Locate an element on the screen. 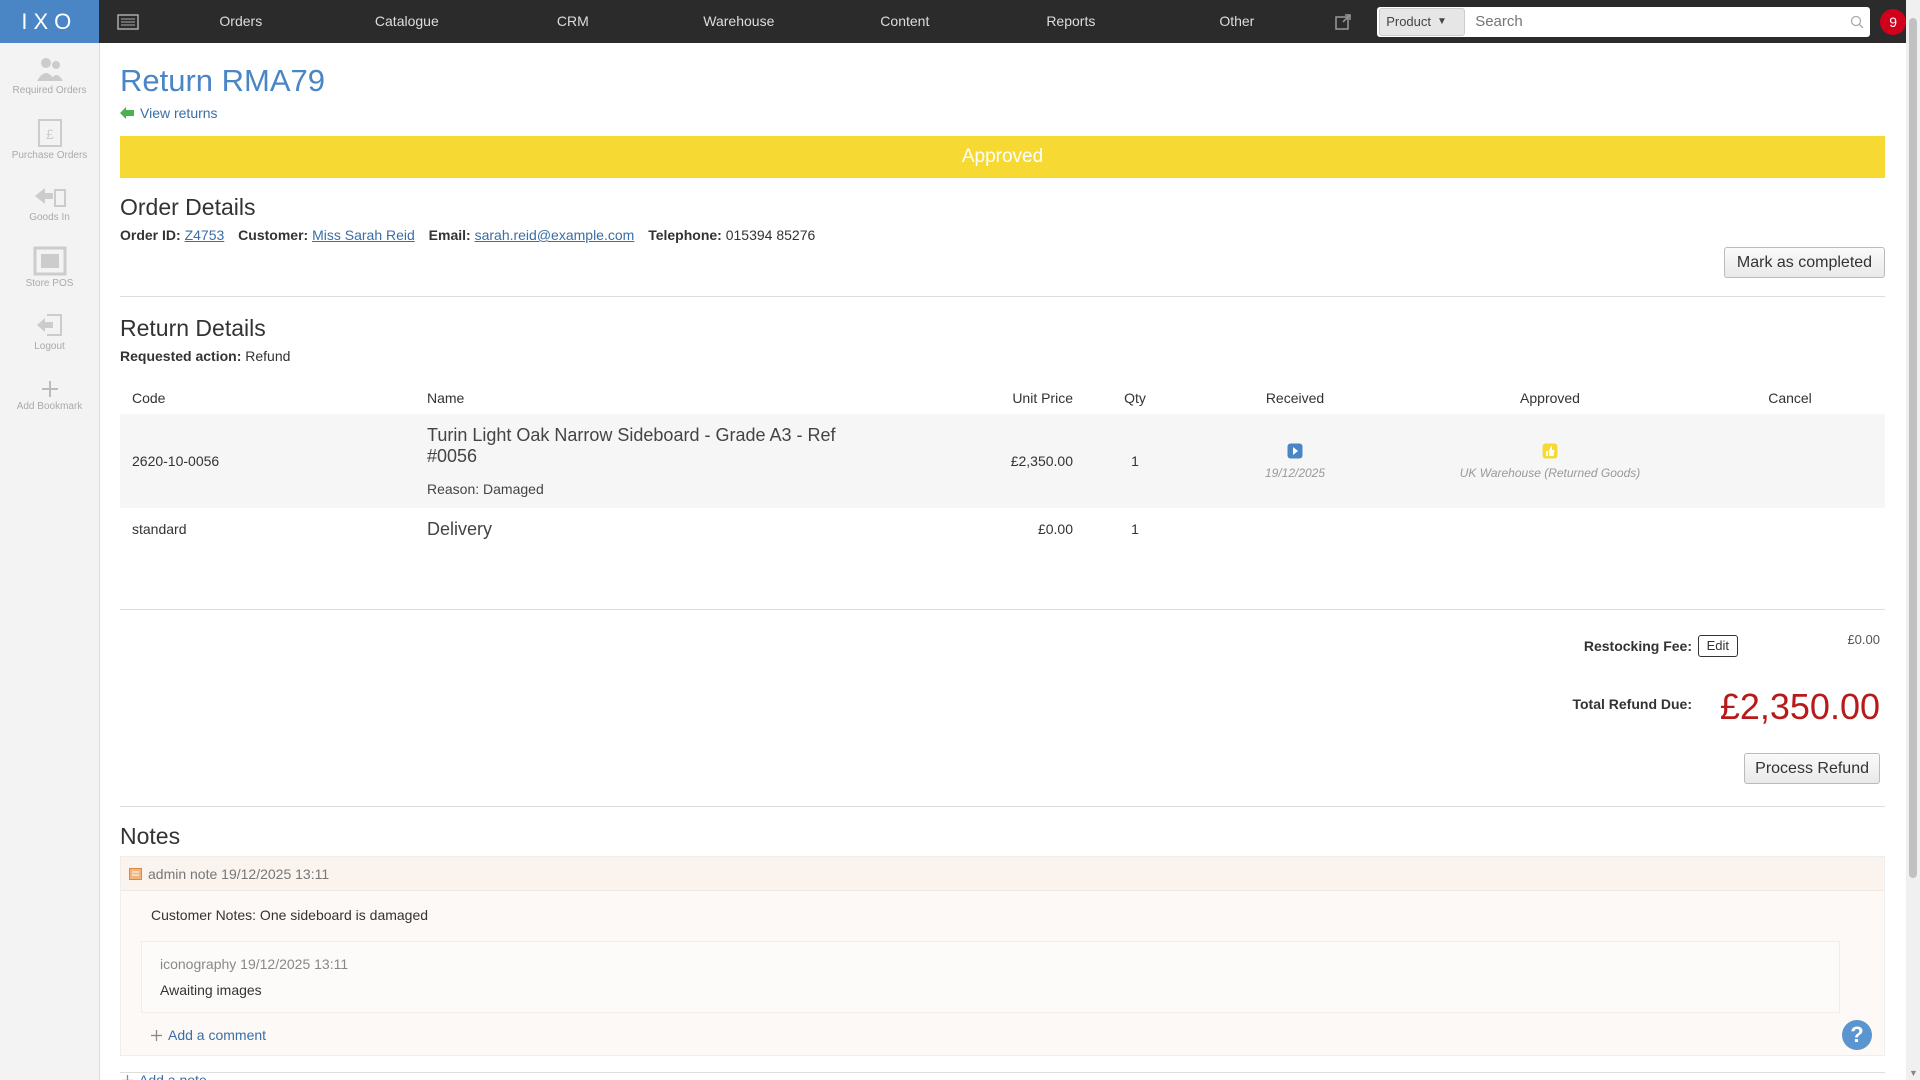 This screenshot has width=1920, height=1080. sidebar-item-goods-in: Goods In is located at coordinates (49, 203).